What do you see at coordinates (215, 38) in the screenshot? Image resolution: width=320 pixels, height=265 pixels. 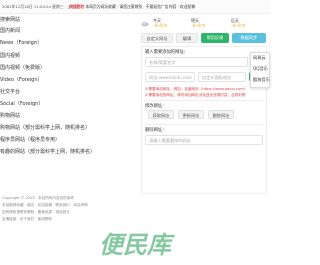 I see `feedback-button: 常用反馈` at bounding box center [215, 38].